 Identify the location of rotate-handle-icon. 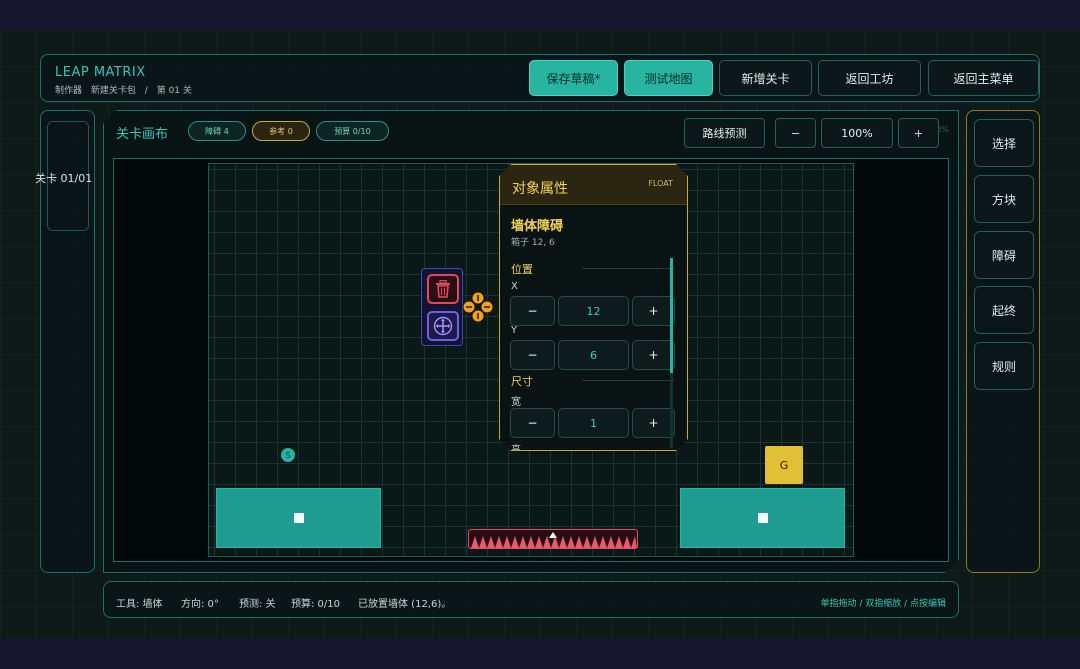
(478, 307).